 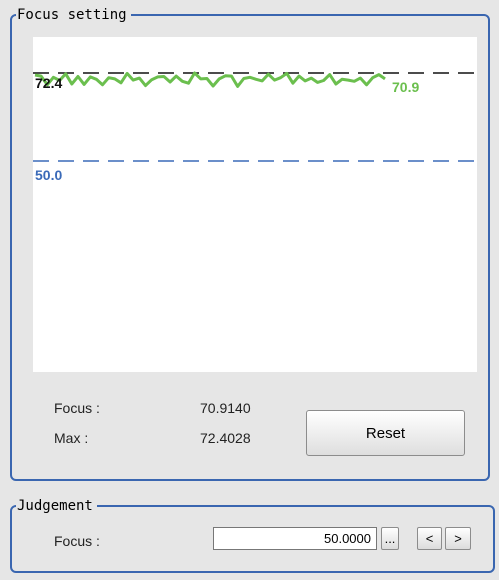 I want to click on judgement-title: Judgement, so click(x=56, y=506).